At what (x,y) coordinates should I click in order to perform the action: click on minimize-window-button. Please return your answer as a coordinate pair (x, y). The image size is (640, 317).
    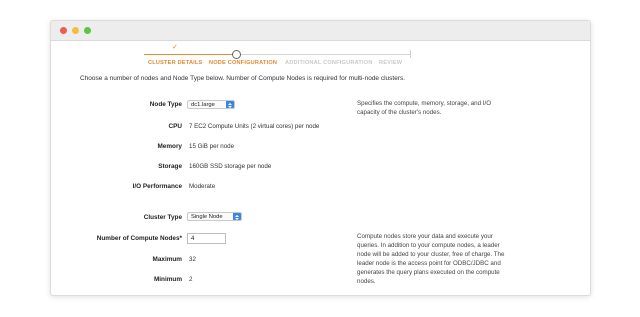
    Looking at the image, I should click on (75, 30).